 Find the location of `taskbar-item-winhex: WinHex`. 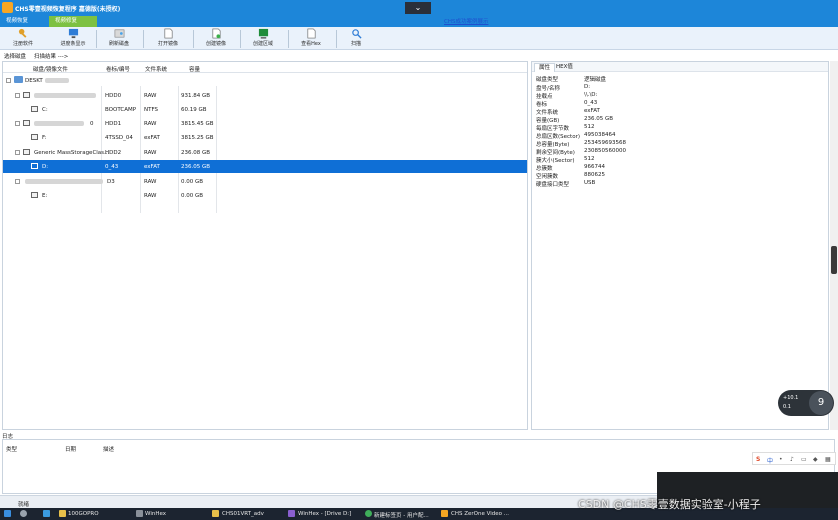

taskbar-item-winhex: WinHex is located at coordinates (155, 514).